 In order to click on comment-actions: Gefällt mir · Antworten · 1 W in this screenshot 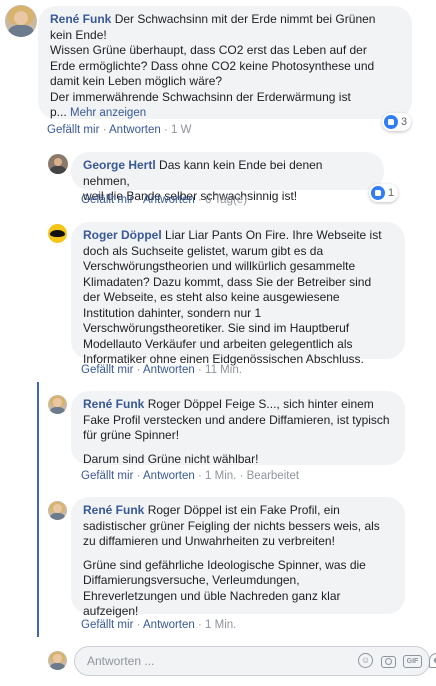, I will do `click(119, 130)`.